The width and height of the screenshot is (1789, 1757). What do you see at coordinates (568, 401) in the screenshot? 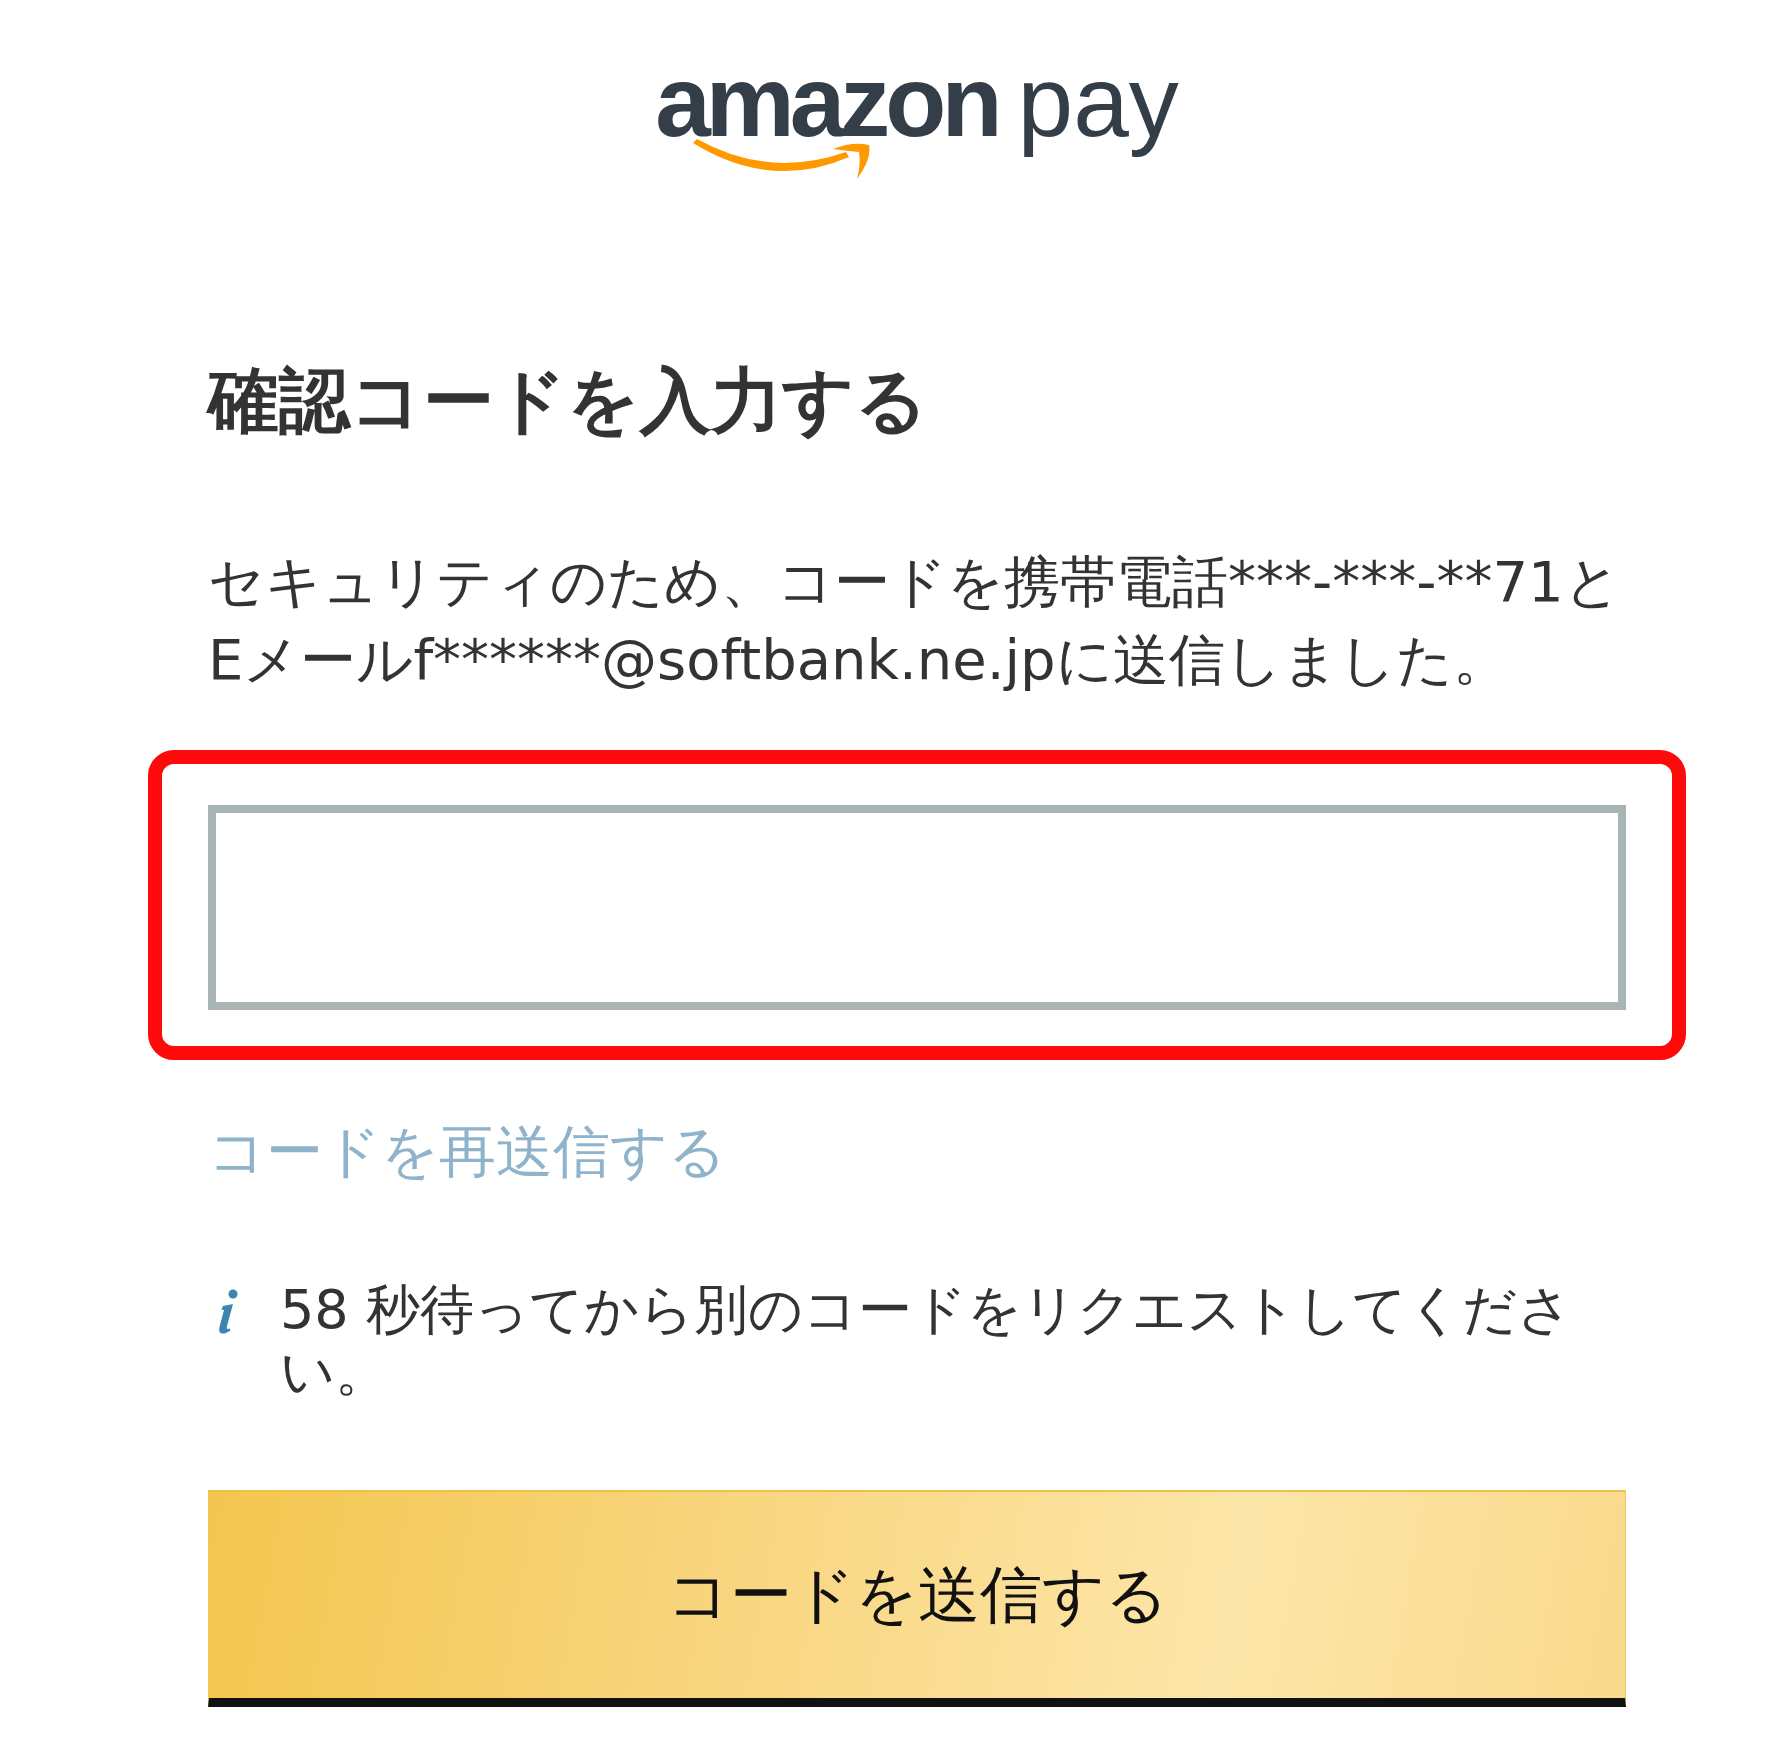
I see `page-heading: 確認コードを入力する` at bounding box center [568, 401].